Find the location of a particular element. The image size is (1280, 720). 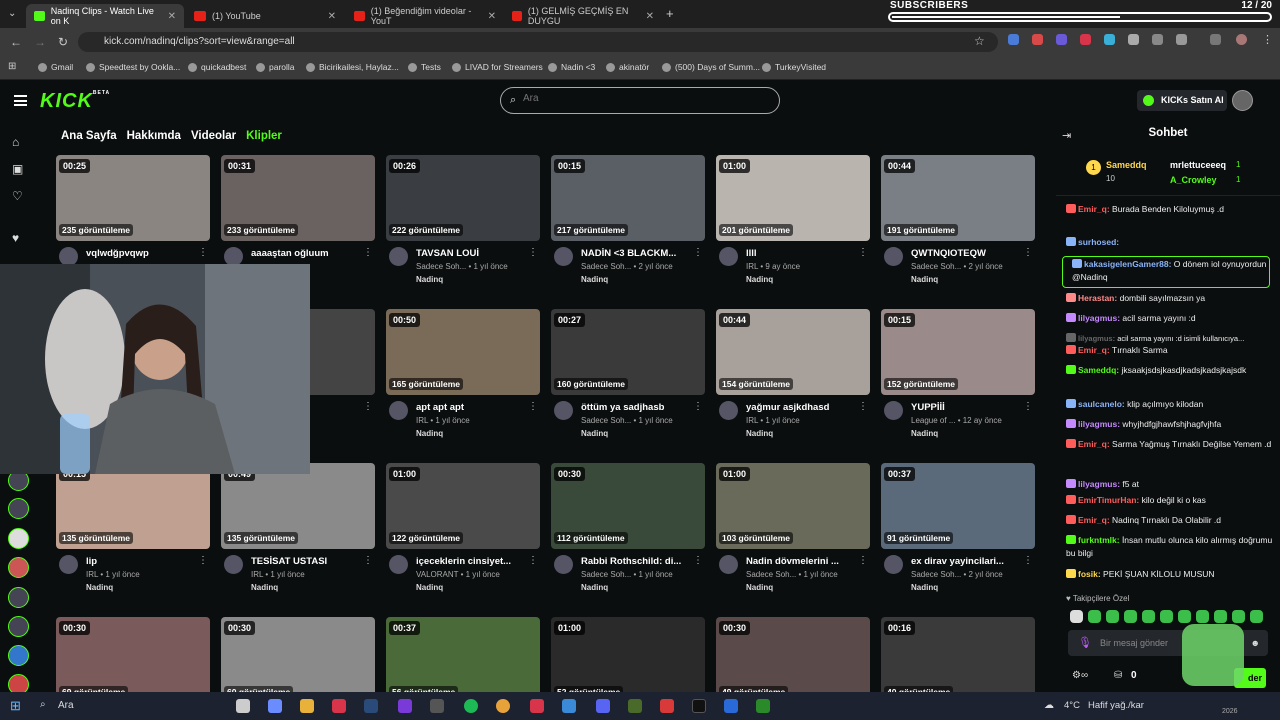

clip-title: TESİSAT USTASI is located at coordinates (306, 561).